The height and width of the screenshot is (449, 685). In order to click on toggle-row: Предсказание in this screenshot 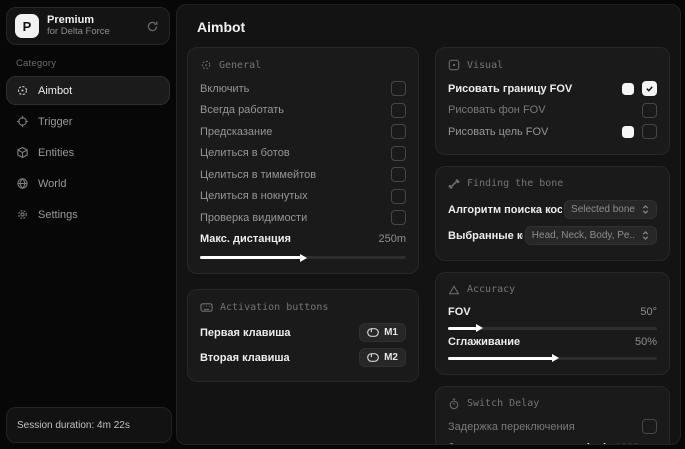, I will do `click(303, 132)`.